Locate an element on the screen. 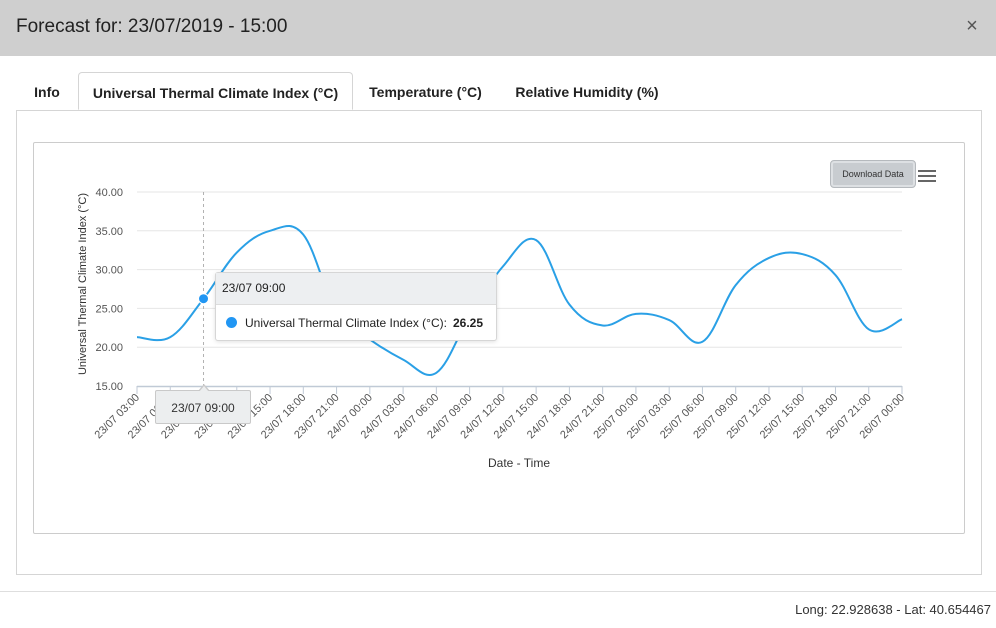 The height and width of the screenshot is (628, 996). tooltip-header: 23/07 09:00 is located at coordinates (356, 289).